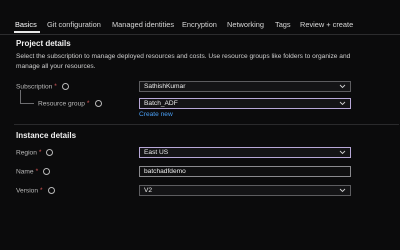 Image resolution: width=400 pixels, height=250 pixels. Describe the element at coordinates (27, 191) in the screenshot. I see `version-label-text: Version` at that location.